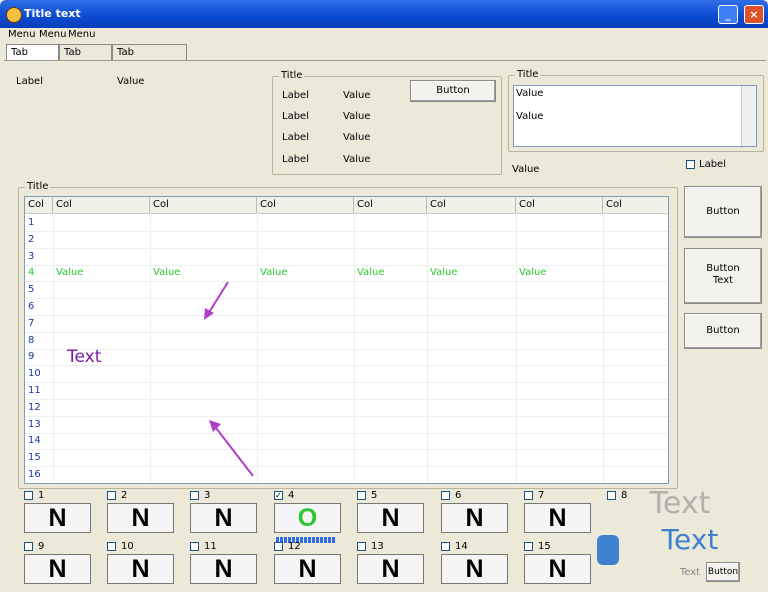  I want to click on table-row: 5, so click(346, 290).